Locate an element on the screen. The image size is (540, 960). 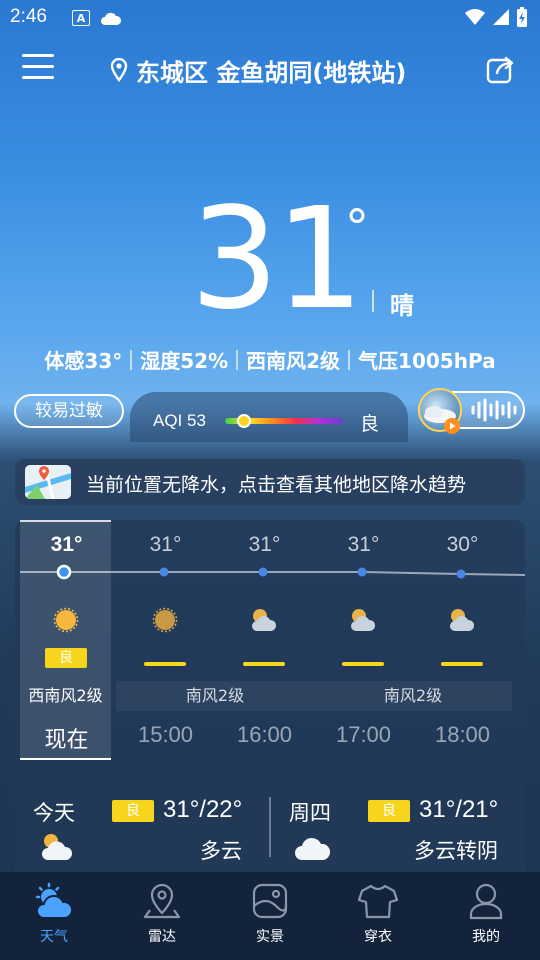
nav-live-scene: 实景 is located at coordinates (270, 915).